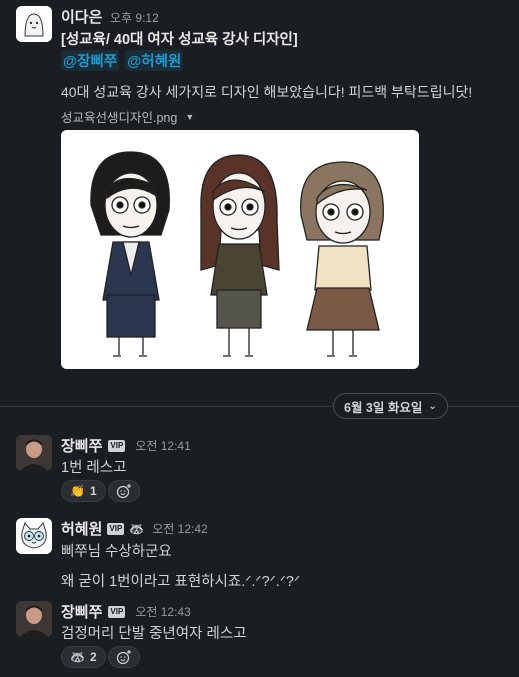  Describe the element at coordinates (267, 92) in the screenshot. I see `message-text: 40대 성교육 강사 세가지로 디자인 해보았습니다! 피드백 부탁드립니닷!` at that location.